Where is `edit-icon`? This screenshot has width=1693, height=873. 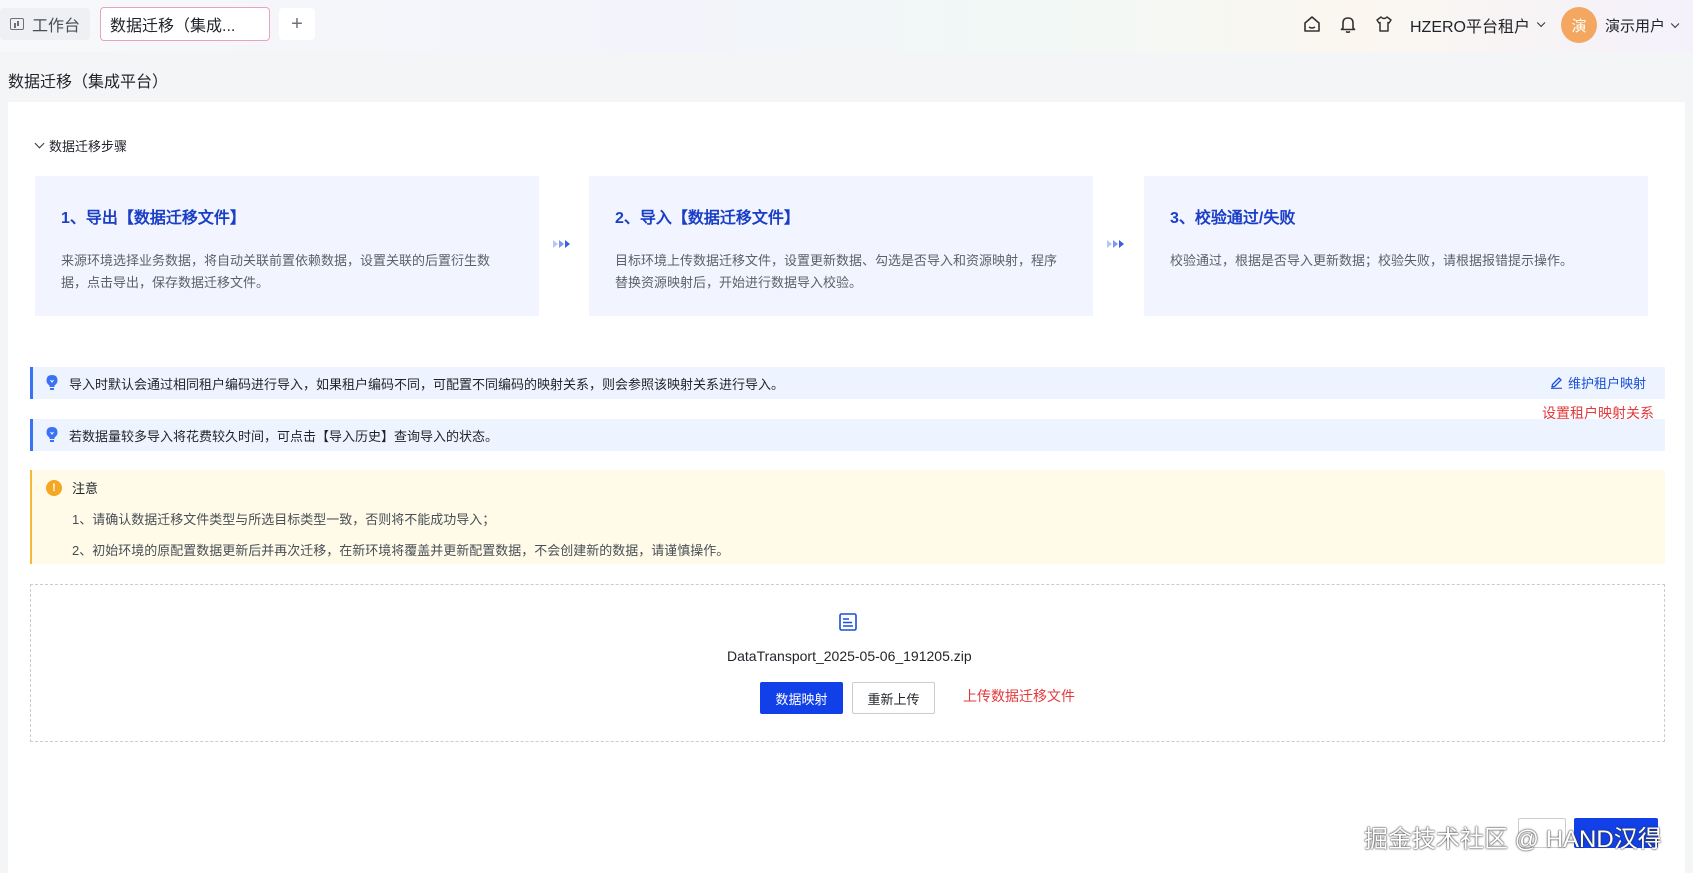 edit-icon is located at coordinates (1556, 383).